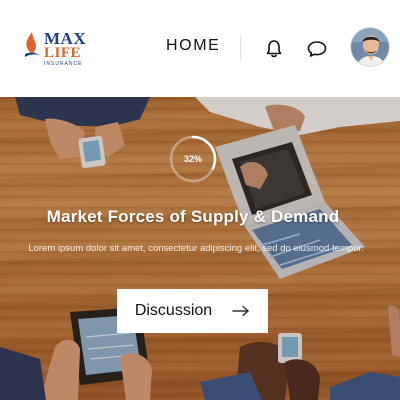  What do you see at coordinates (240, 311) in the screenshot?
I see `arrow-right-icon` at bounding box center [240, 311].